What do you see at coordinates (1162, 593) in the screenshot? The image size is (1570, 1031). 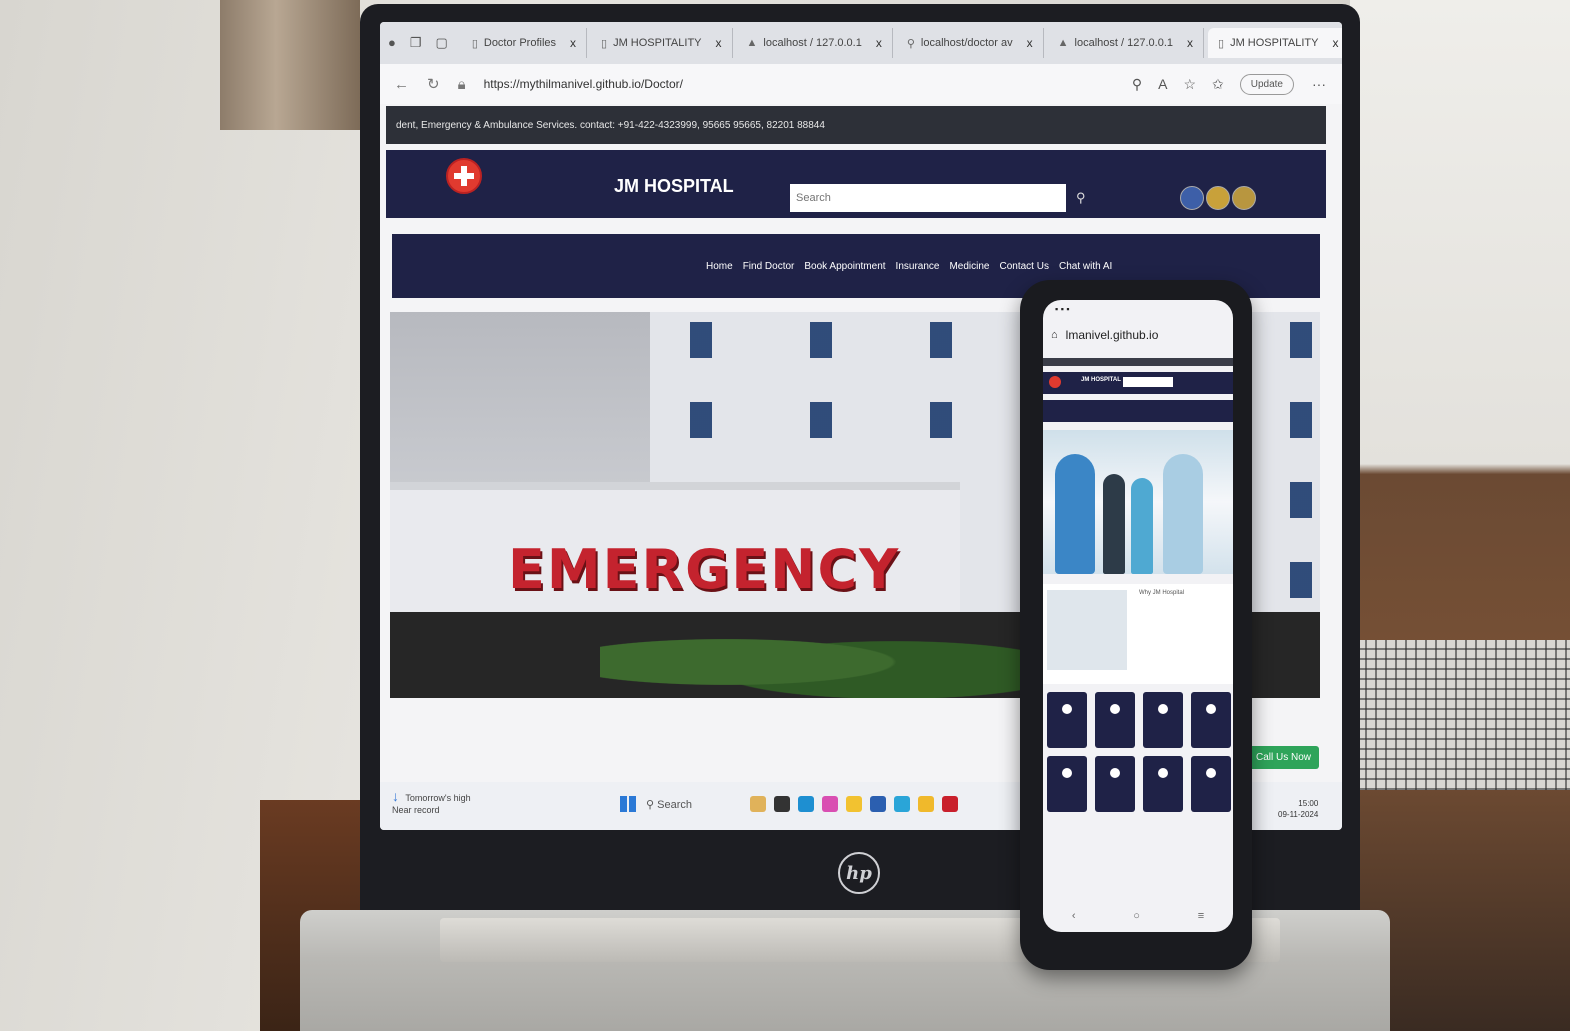 I see `why-title: Why JM Hospital` at bounding box center [1162, 593].